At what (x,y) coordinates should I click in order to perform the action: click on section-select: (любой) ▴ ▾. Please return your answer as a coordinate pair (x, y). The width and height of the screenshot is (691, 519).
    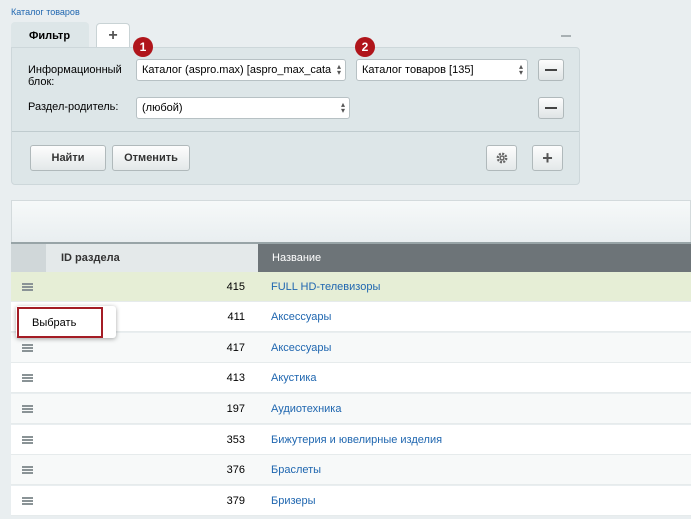
    Looking at the image, I should click on (243, 108).